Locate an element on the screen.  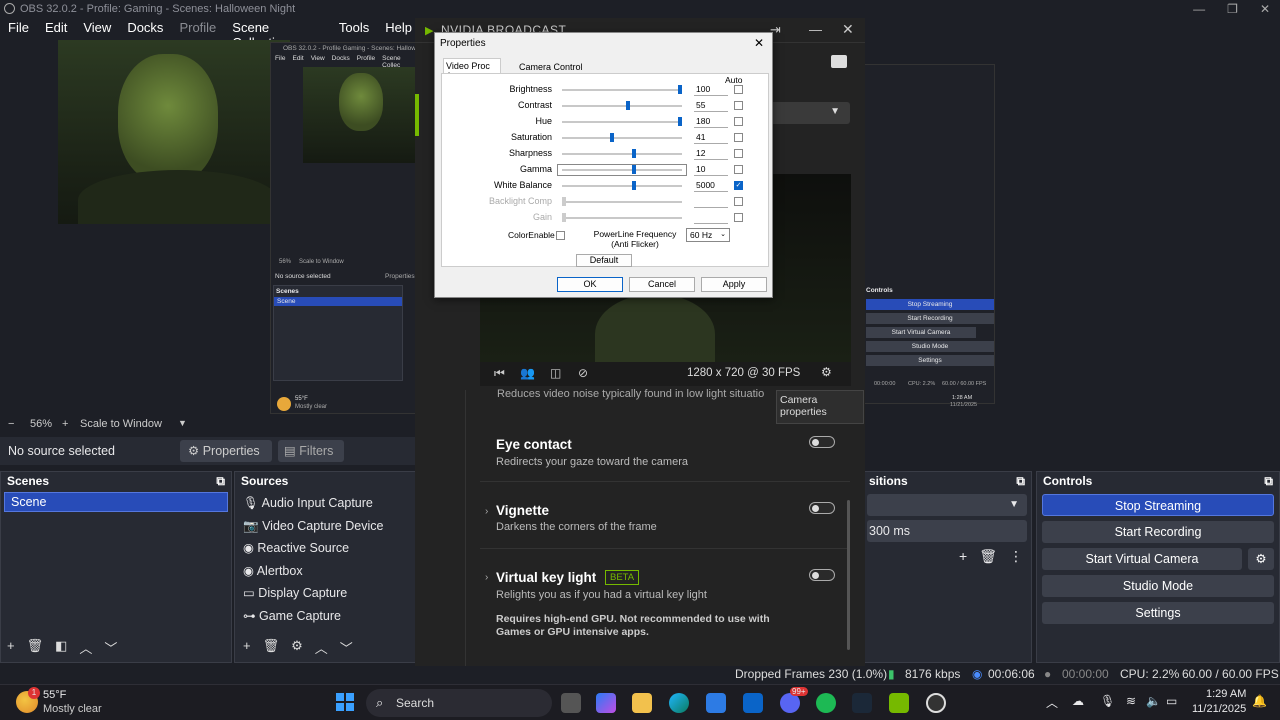
zoom-in-button: + is located at coordinates (65, 424).